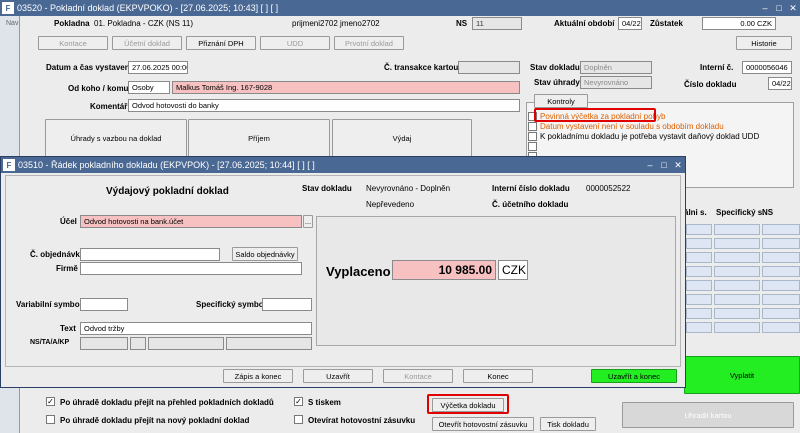 The height and width of the screenshot is (433, 800). I want to click on vyplaceno-field: 10 985.00, so click(444, 270).